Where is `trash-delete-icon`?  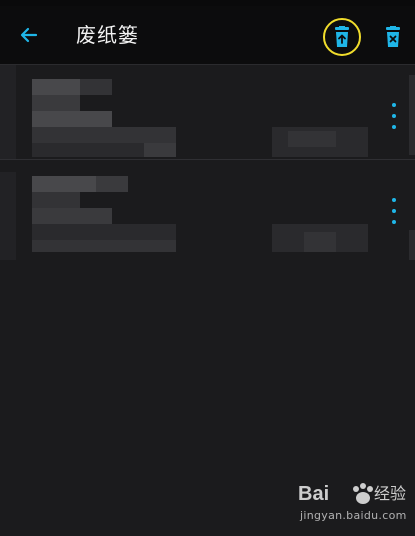
trash-delete-icon is located at coordinates (393, 36).